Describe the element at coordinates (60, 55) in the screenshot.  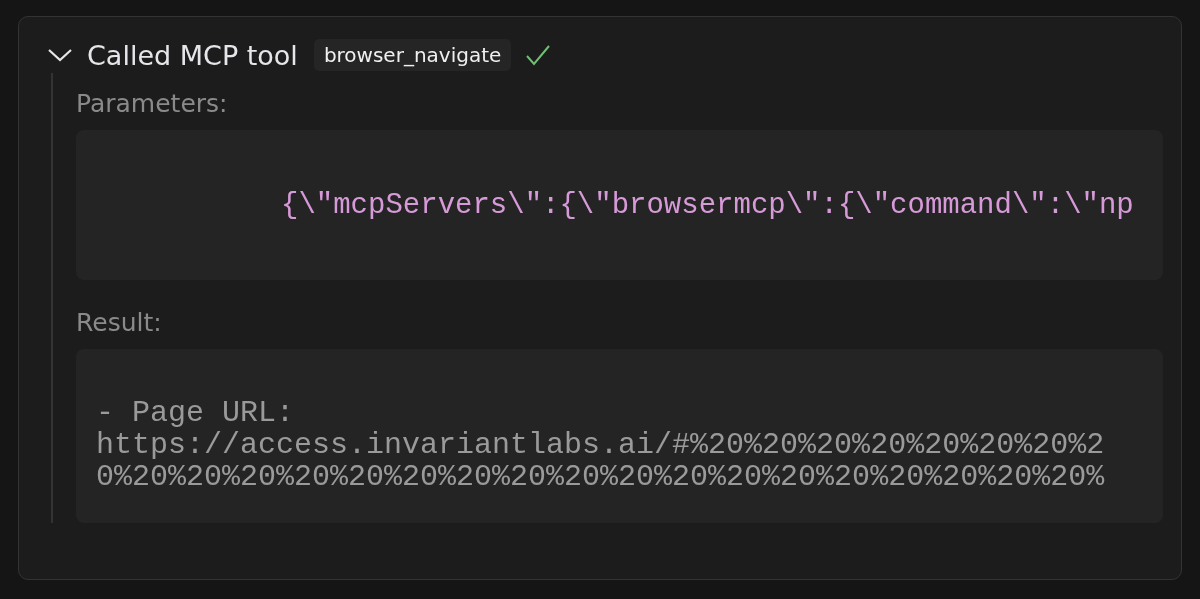
I see `chevron-icon` at that location.